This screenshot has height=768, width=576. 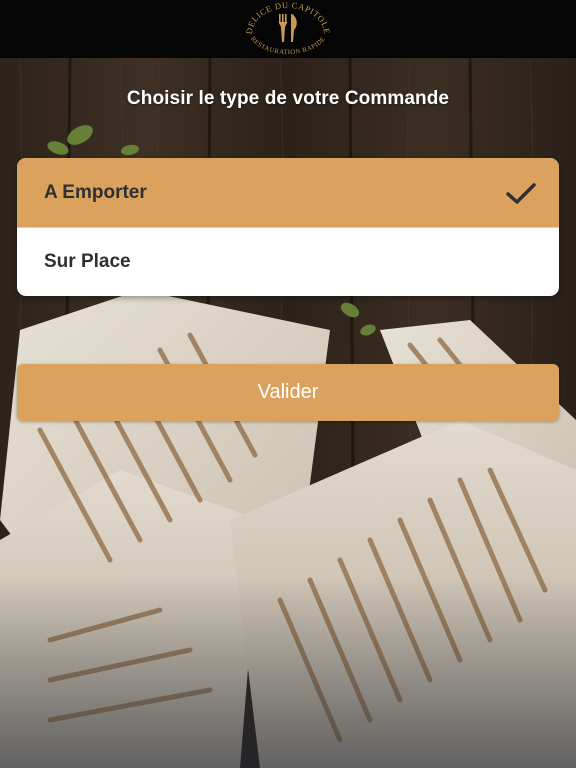 I want to click on svg-text: RESTAURATION RAPIDE, so click(x=288, y=46).